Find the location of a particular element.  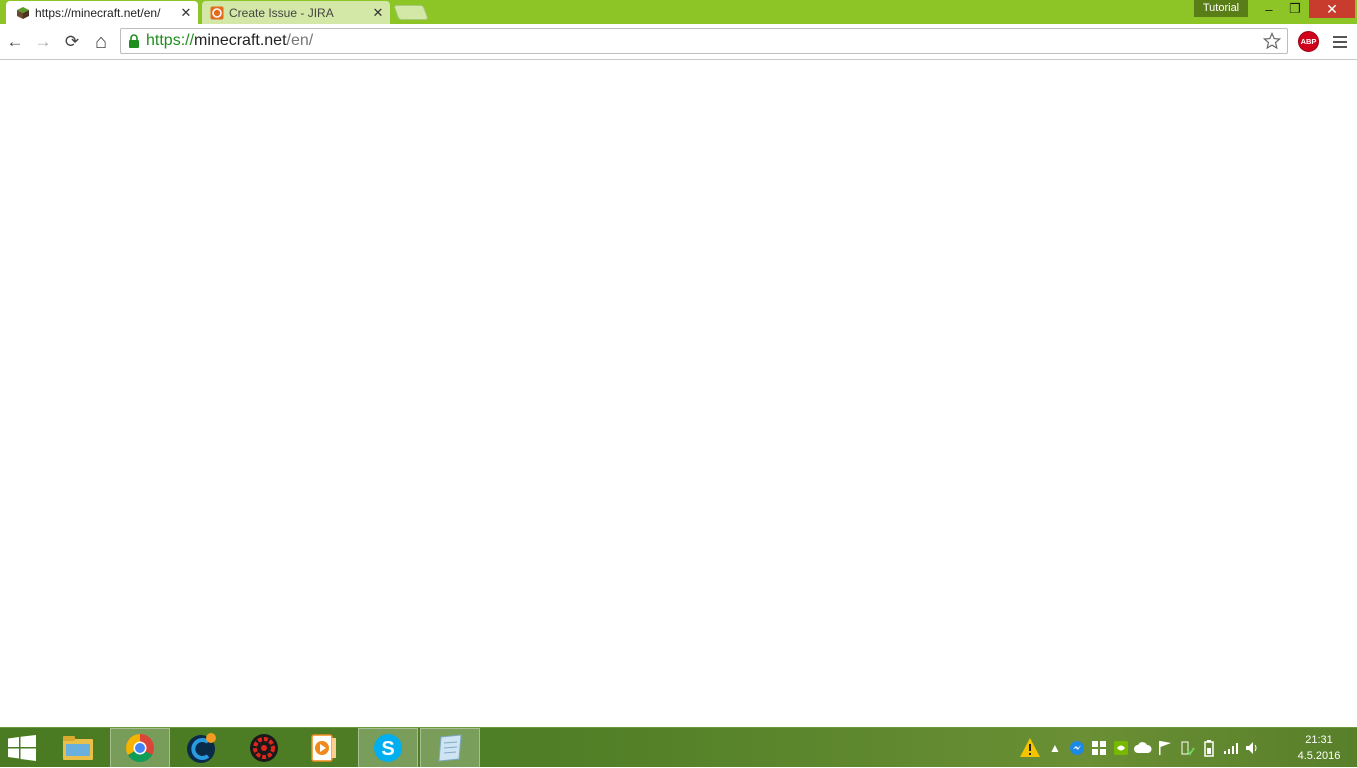

close-window-button: ✕ is located at coordinates (1332, 9).